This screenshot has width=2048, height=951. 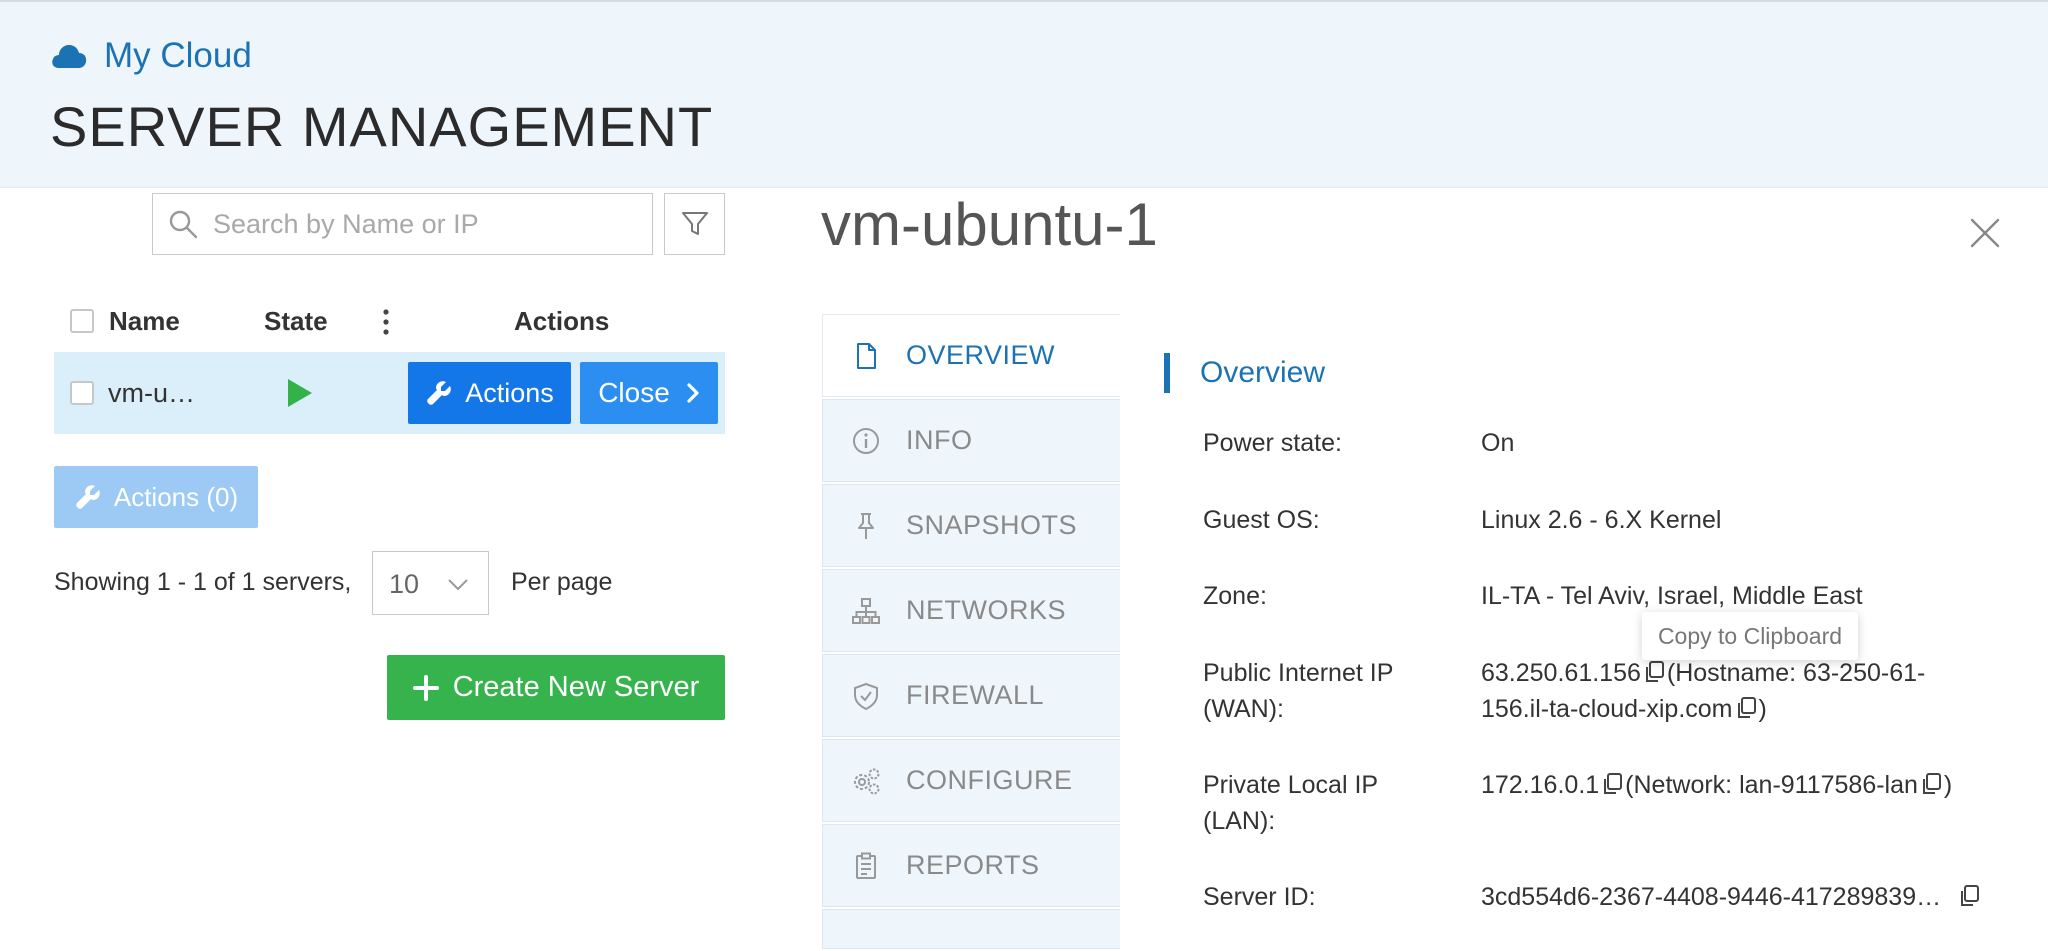 What do you see at coordinates (82, 321) in the screenshot?
I see `select-all-checkbox` at bounding box center [82, 321].